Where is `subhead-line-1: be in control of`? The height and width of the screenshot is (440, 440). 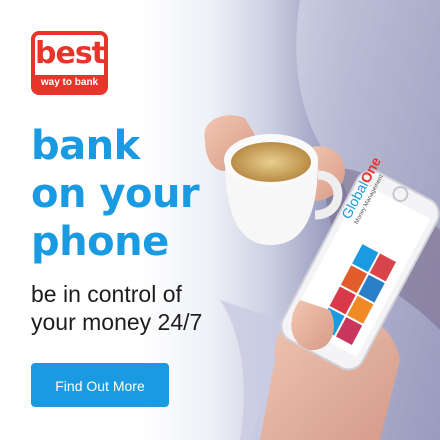
subhead-line-1: be in control of is located at coordinates (106, 294).